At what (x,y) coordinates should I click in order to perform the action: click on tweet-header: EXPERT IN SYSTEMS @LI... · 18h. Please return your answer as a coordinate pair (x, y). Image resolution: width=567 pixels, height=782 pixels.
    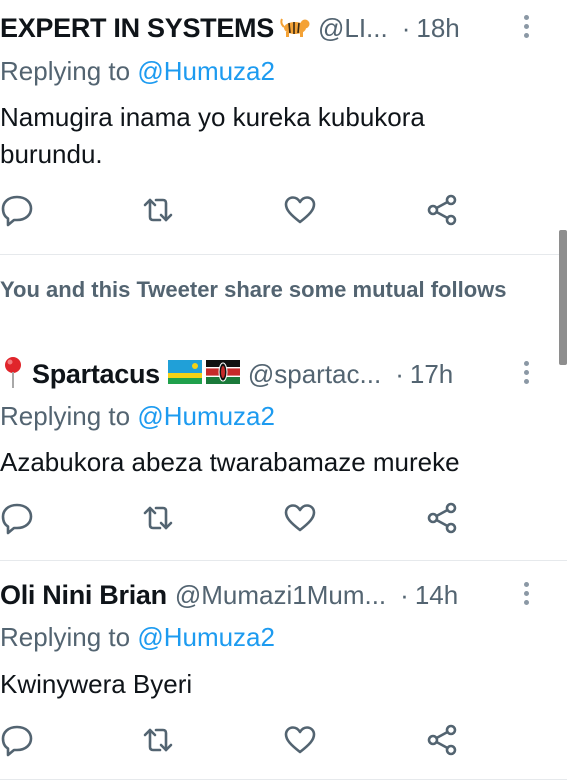
    Looking at the image, I should click on (270, 28).